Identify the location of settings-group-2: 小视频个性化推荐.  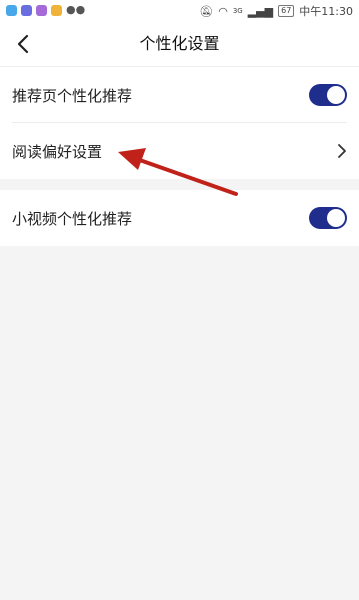
(179, 218).